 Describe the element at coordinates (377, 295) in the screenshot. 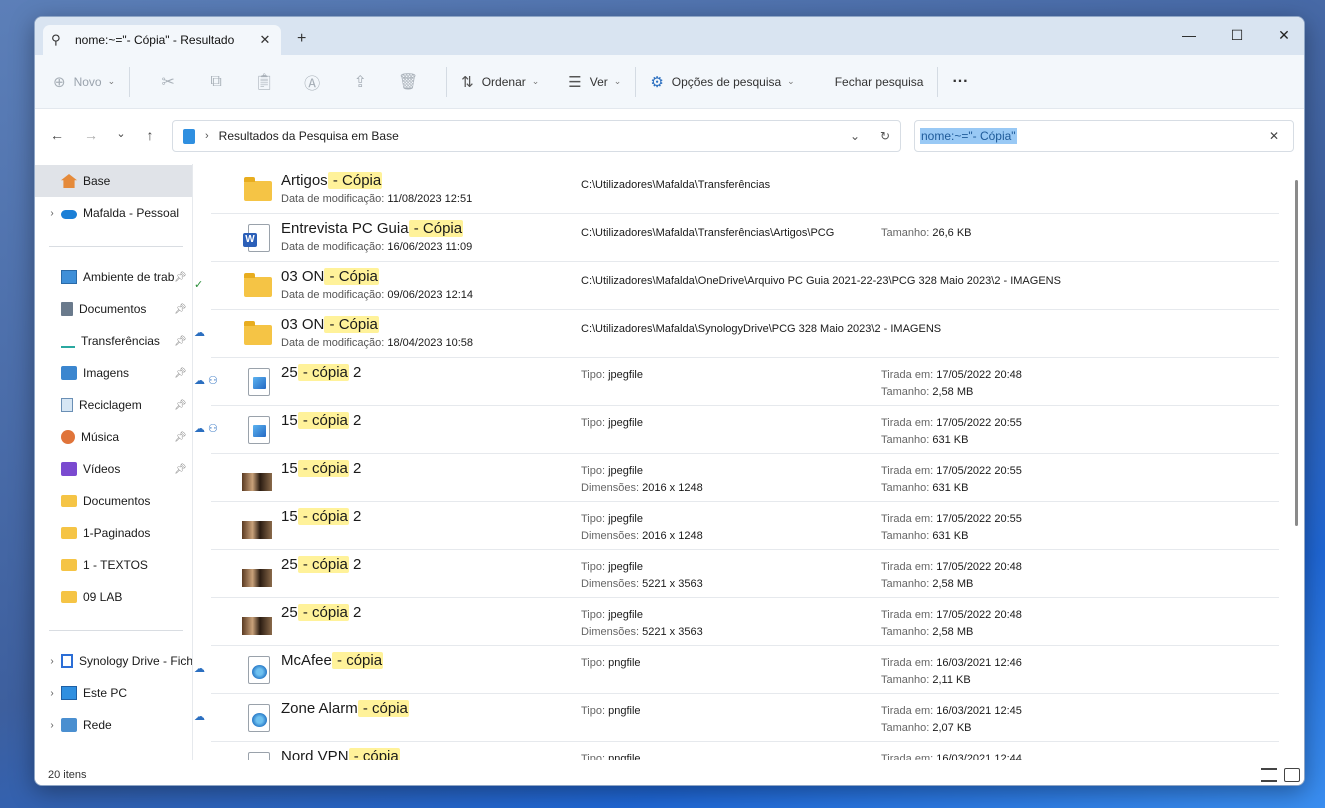

I see `modified-date: Data de modificação: 09/06/2023 12:14` at that location.